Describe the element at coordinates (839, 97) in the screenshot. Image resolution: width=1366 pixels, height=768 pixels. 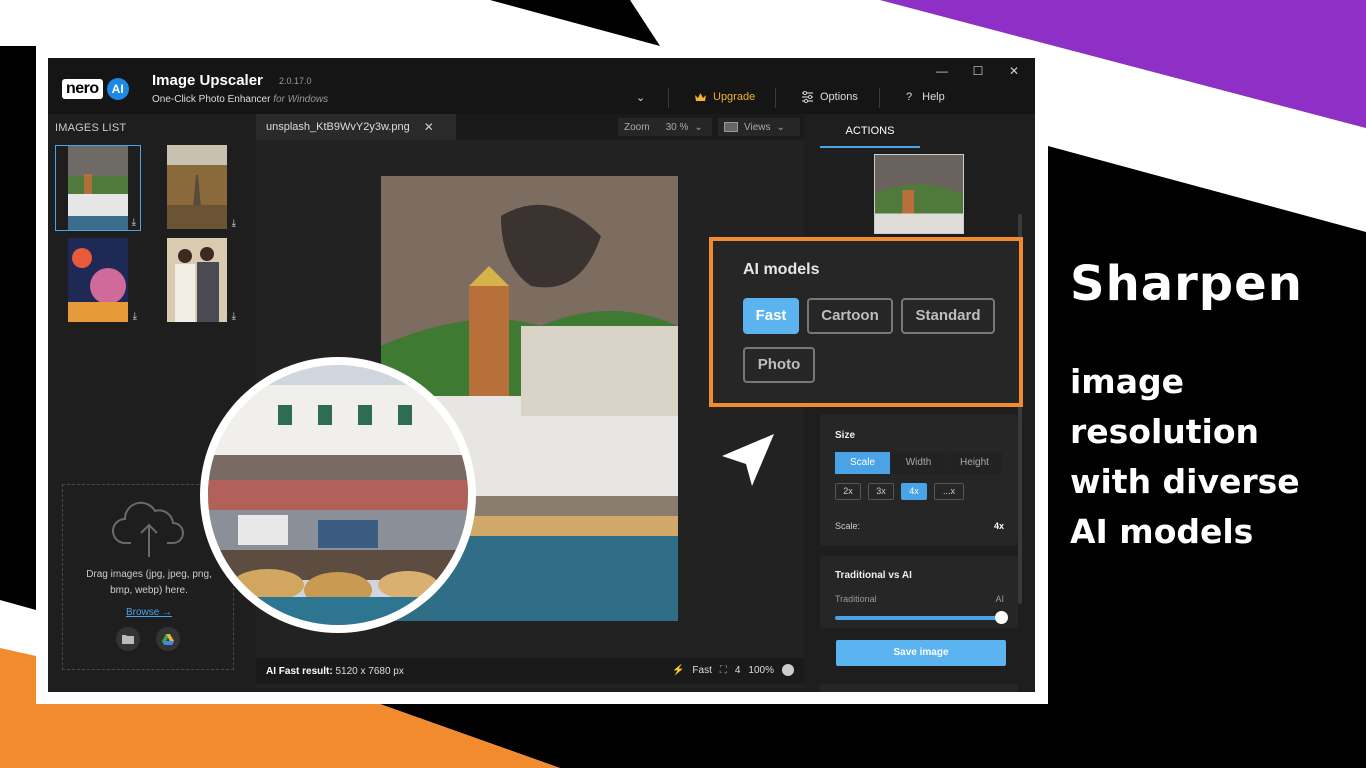
I see `options-label: Options` at that location.